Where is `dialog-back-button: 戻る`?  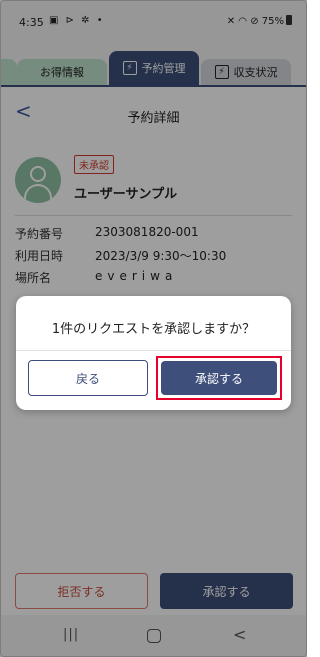
dialog-back-button: 戻る is located at coordinates (88, 378).